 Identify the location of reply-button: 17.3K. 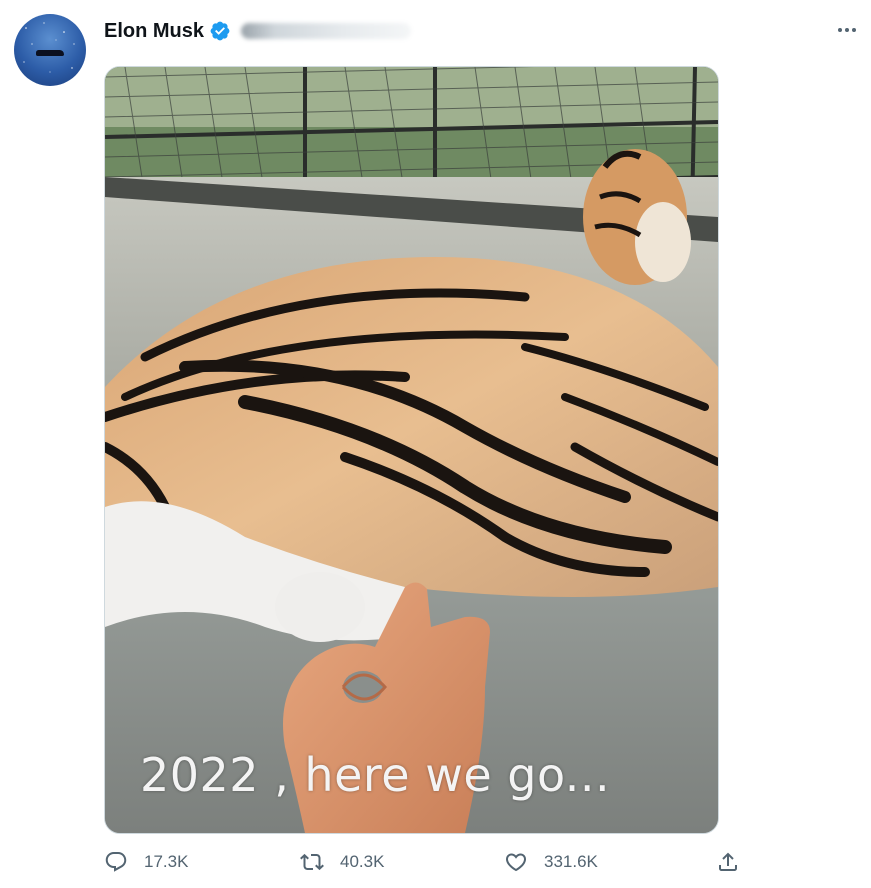
(146, 862).